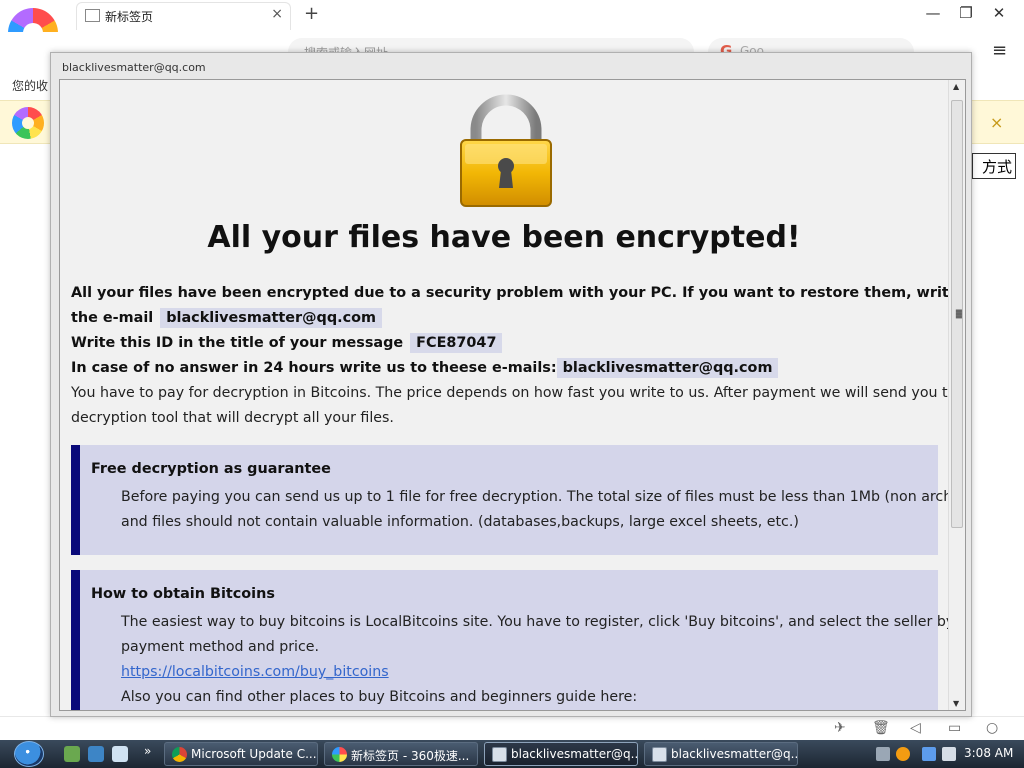 The width and height of the screenshot is (1024, 768). Describe the element at coordinates (311, 13) in the screenshot. I see `new-tab-button: +` at that location.